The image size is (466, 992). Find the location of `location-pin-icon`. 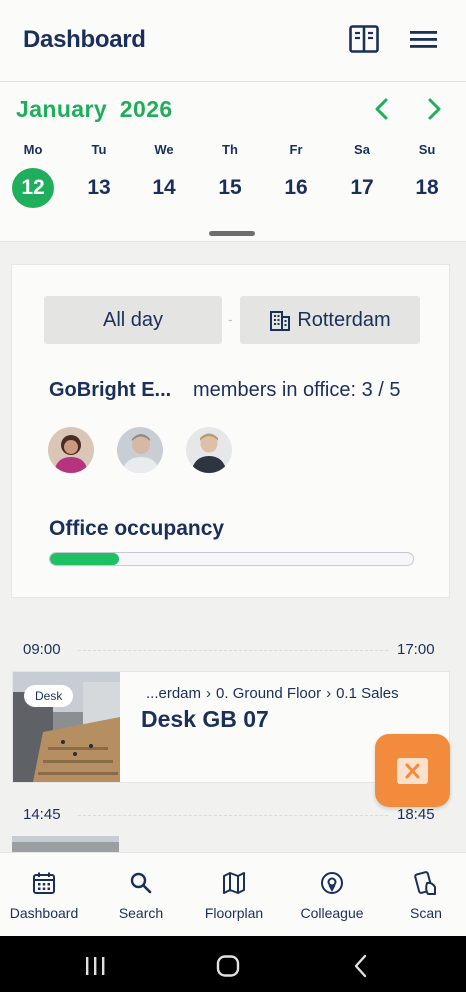

location-pin-icon is located at coordinates (332, 883).